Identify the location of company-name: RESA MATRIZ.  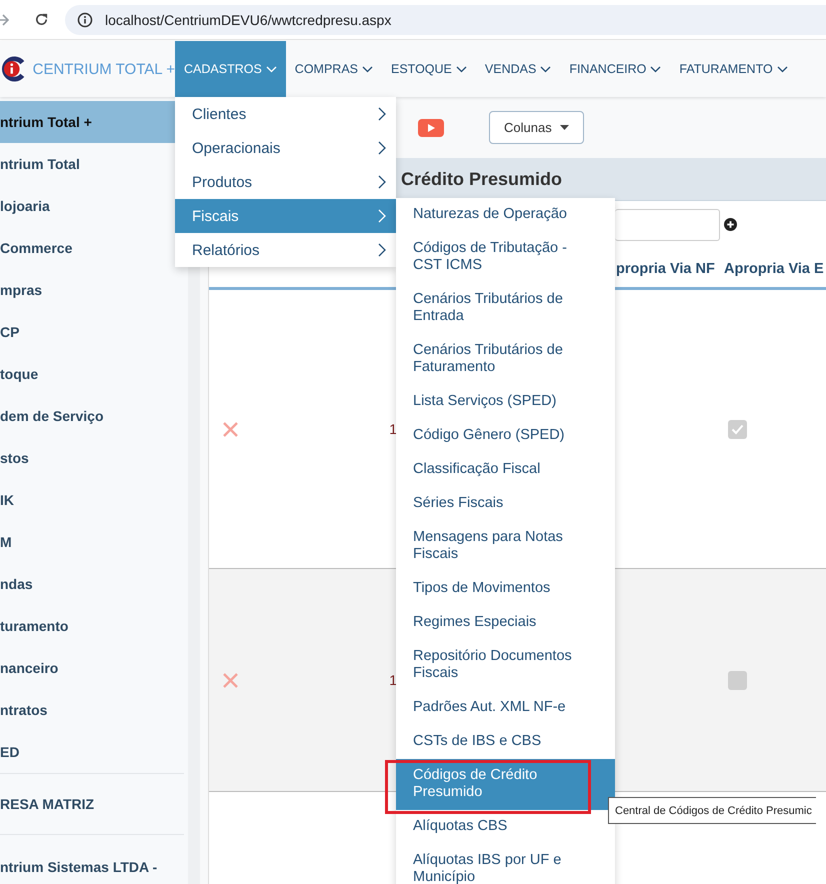
(47, 804).